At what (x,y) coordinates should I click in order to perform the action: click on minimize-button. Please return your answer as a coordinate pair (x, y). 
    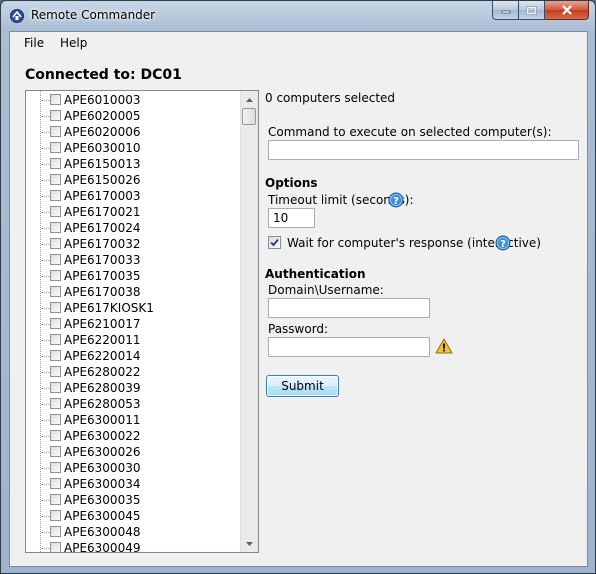
    Looking at the image, I should click on (505, 10).